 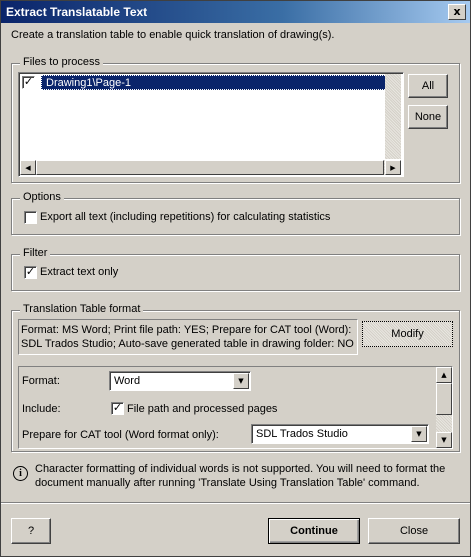 What do you see at coordinates (62, 62) in the screenshot?
I see `files-legend: Files to process` at bounding box center [62, 62].